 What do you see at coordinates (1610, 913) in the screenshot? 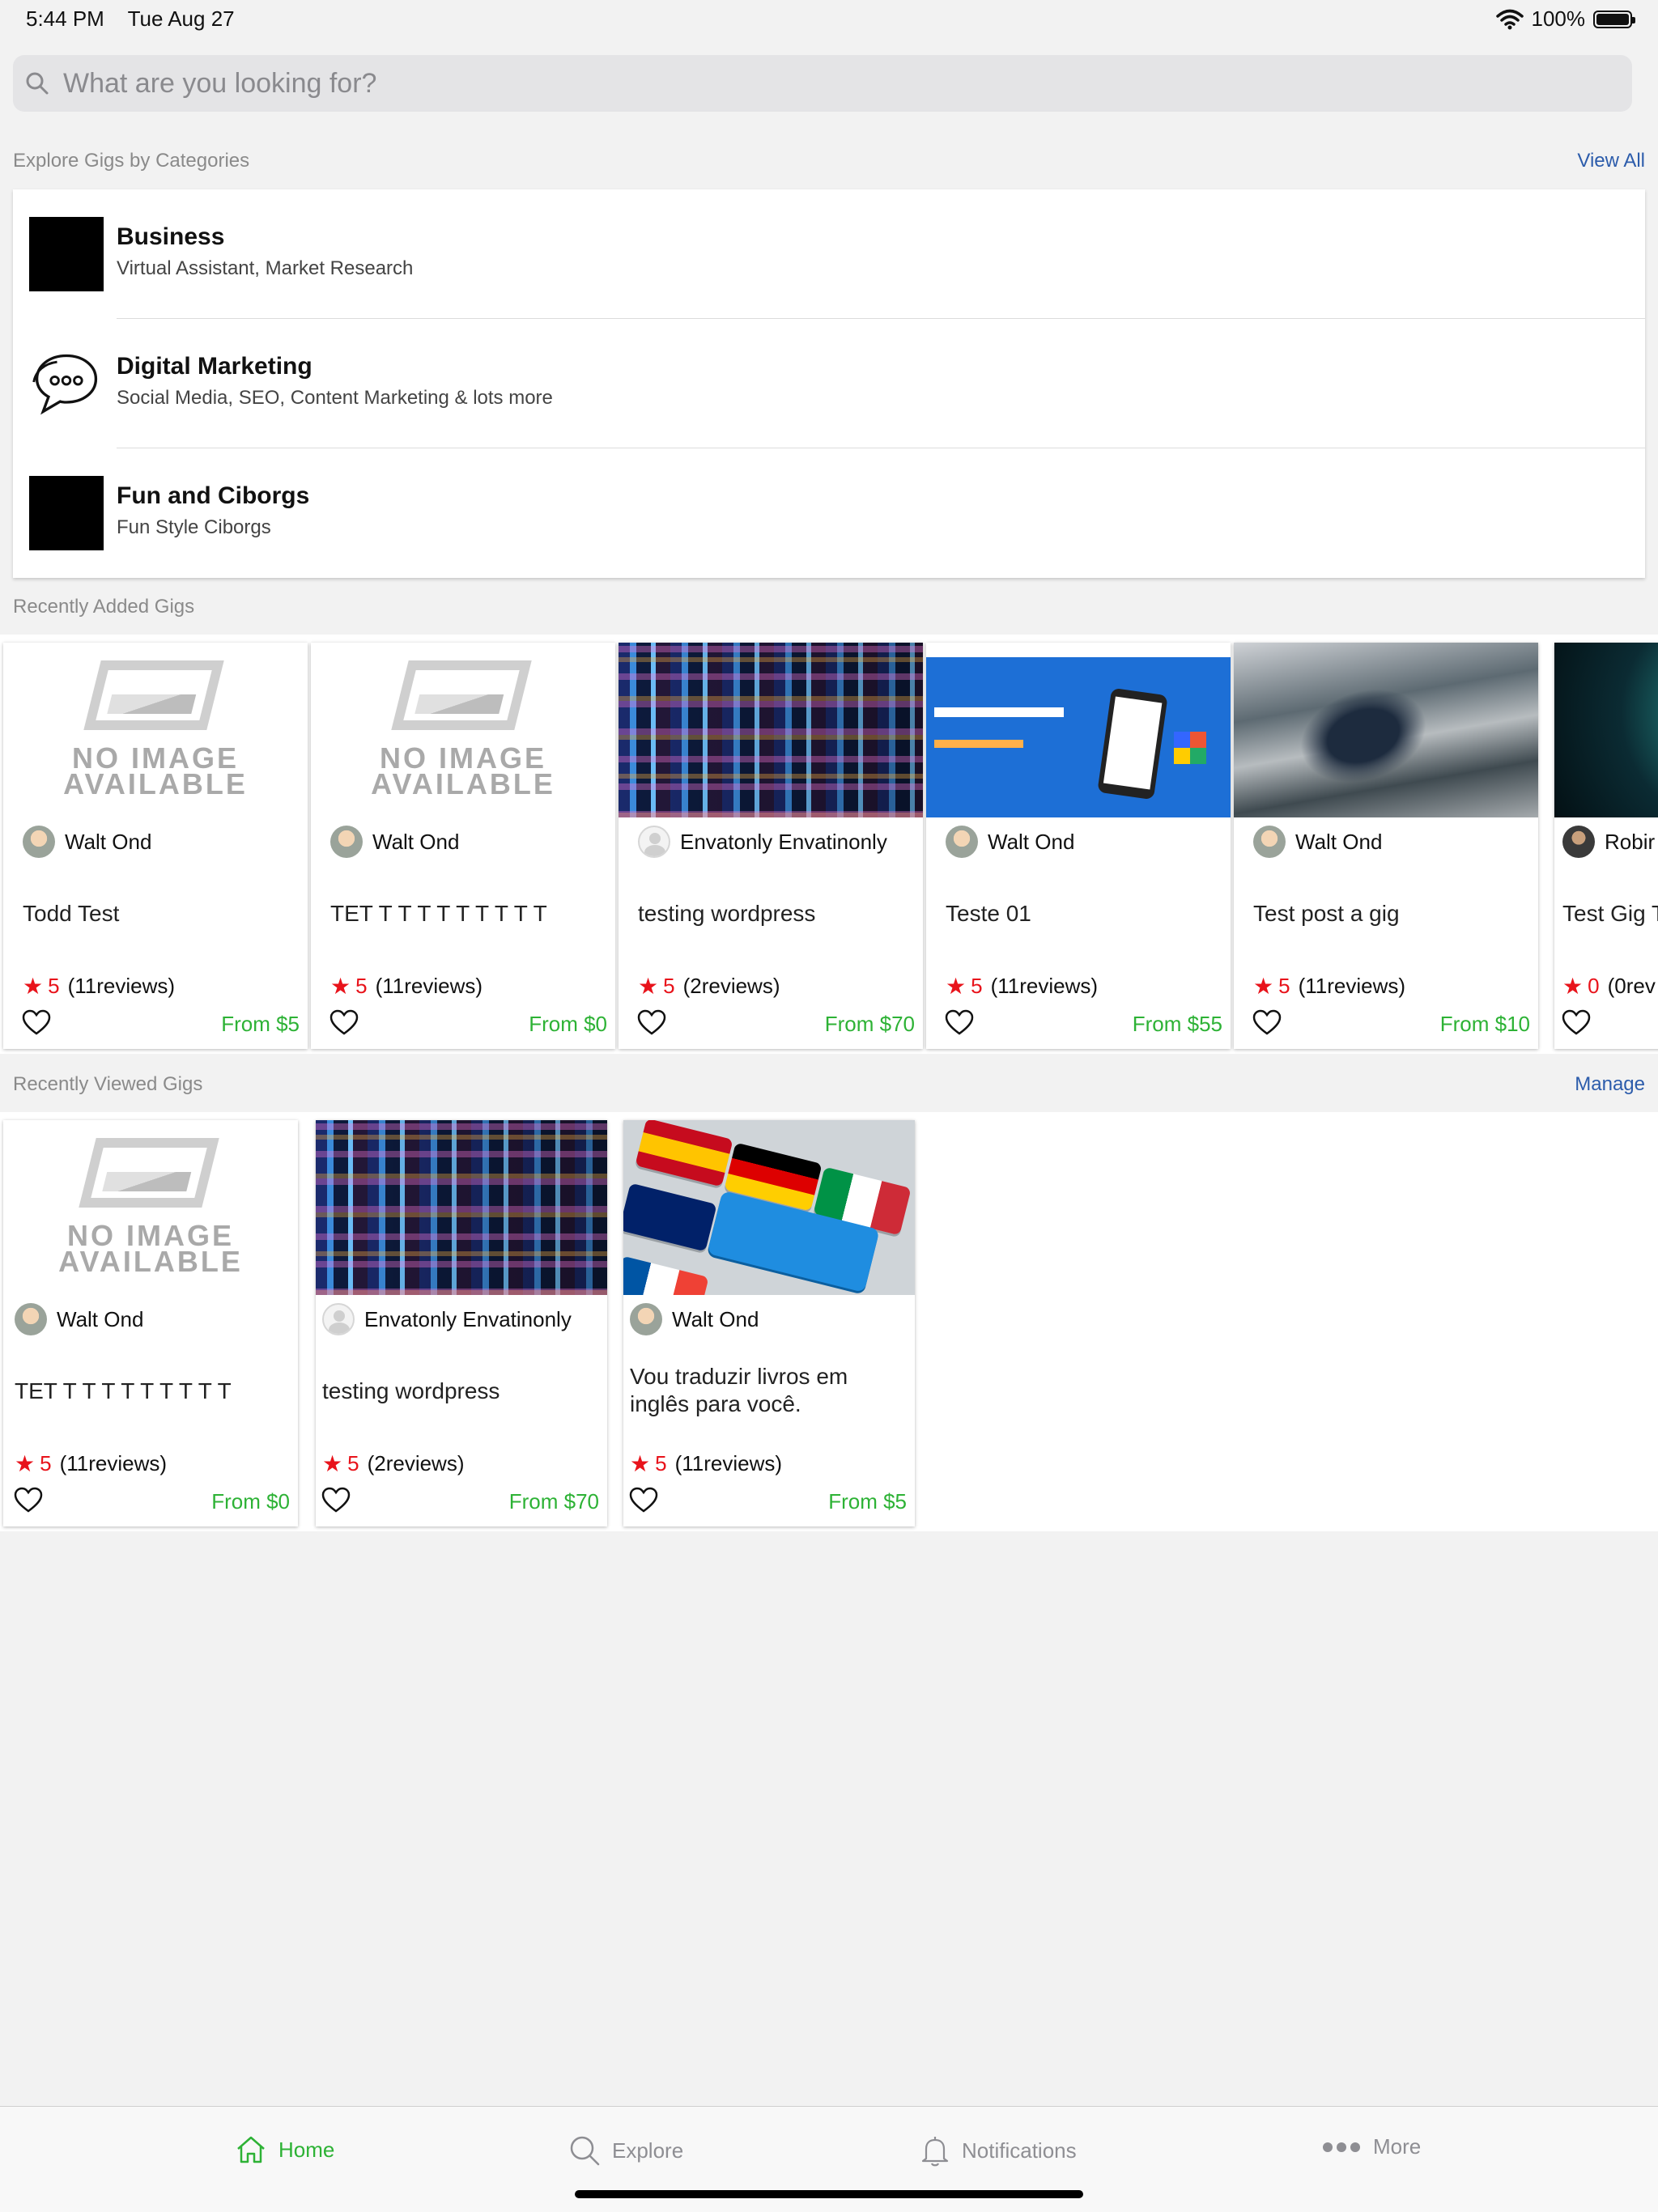
I see `gig-title: Test Gig T` at bounding box center [1610, 913].